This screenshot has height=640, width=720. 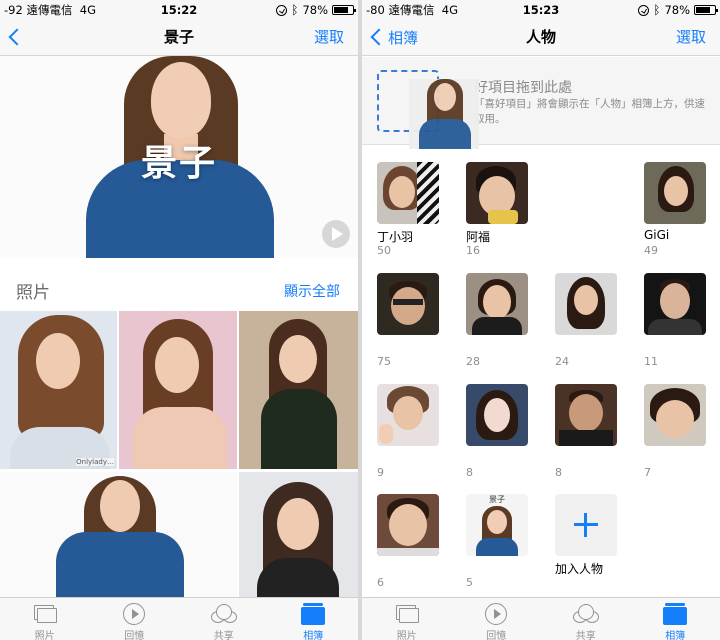 What do you see at coordinates (706, 10) in the screenshot?
I see `battery-icon` at bounding box center [706, 10].